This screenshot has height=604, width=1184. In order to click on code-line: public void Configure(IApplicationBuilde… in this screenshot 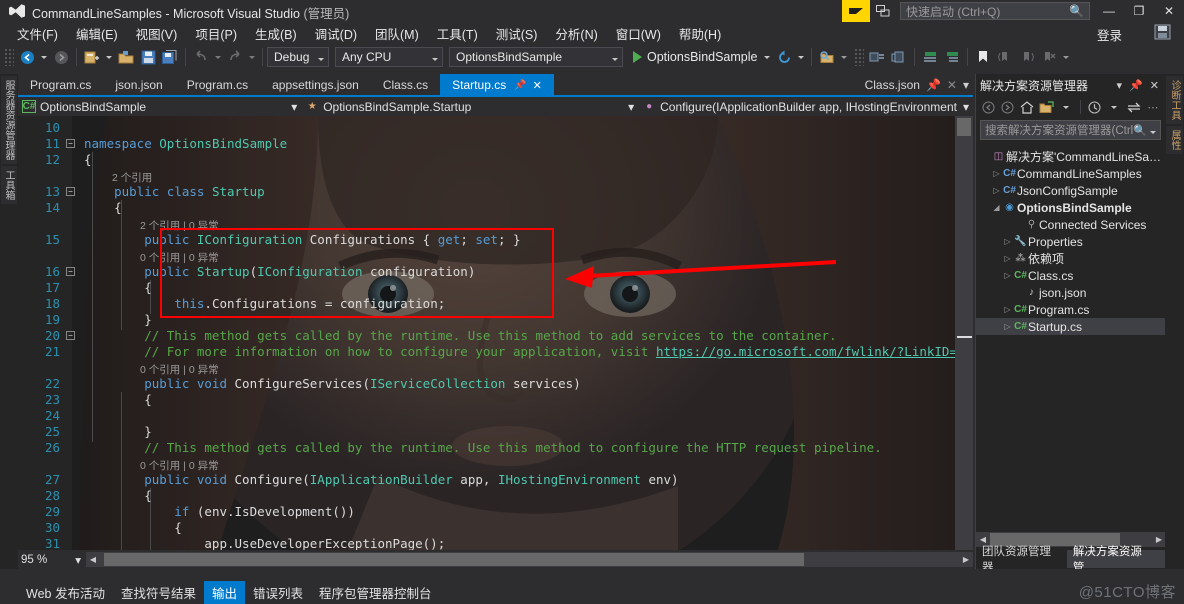, I will do `click(381, 479)`.